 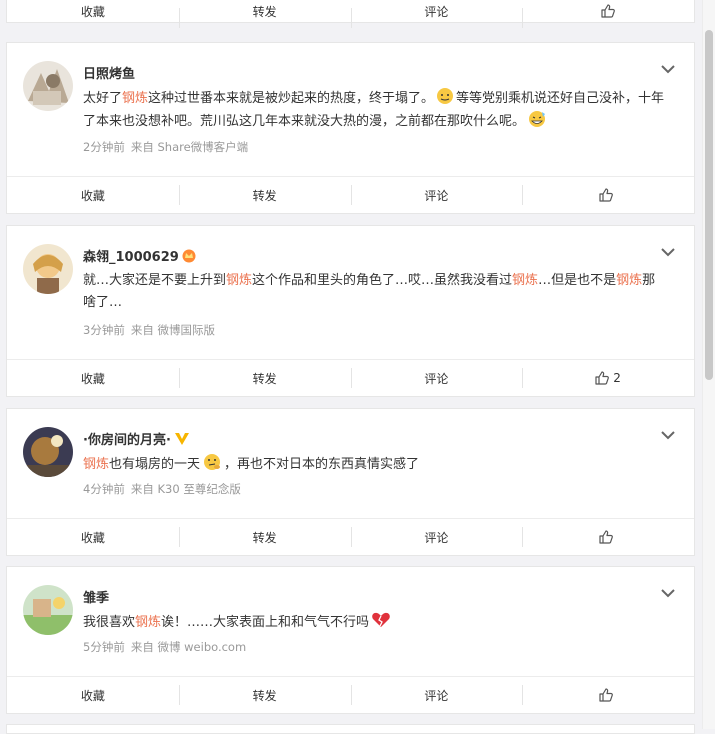 What do you see at coordinates (445, 96) in the screenshot?
I see `sweat-smile-emoji-icon` at bounding box center [445, 96].